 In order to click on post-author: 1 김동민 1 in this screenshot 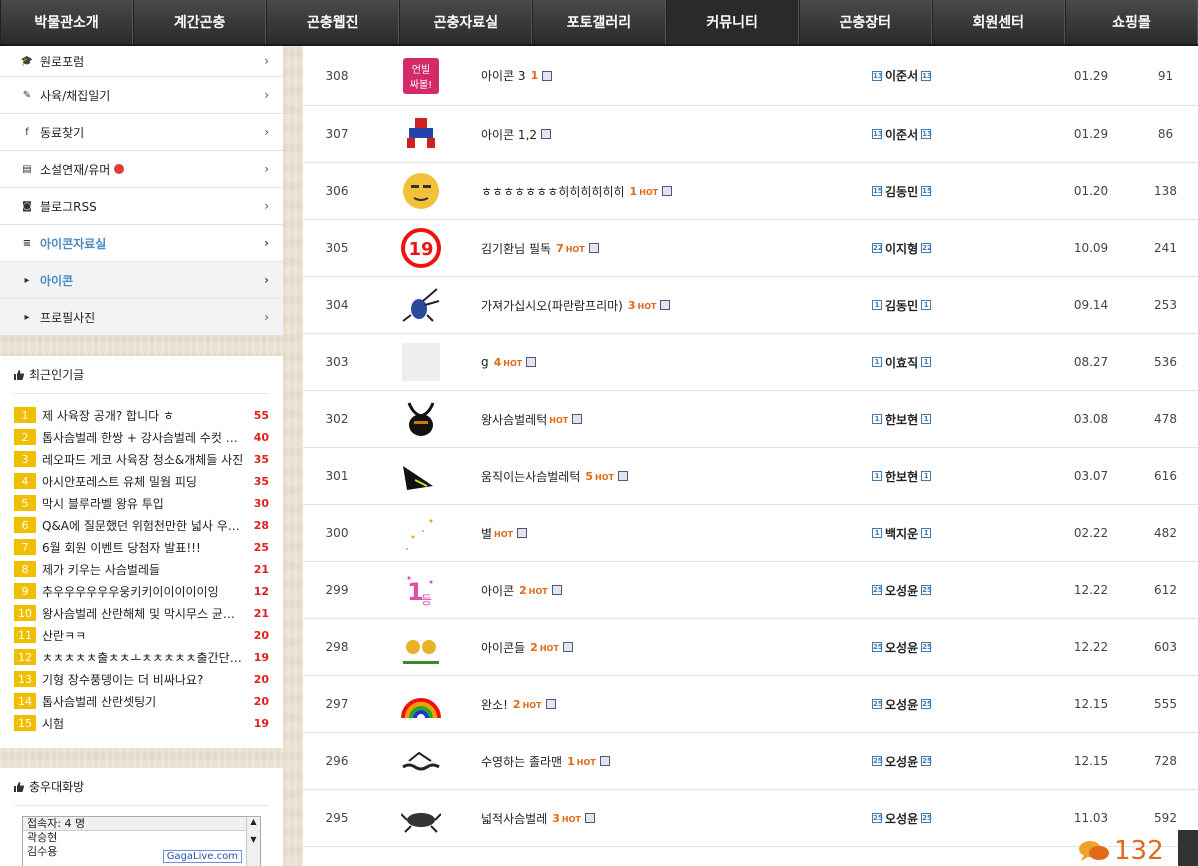, I will do `click(901, 305)`.